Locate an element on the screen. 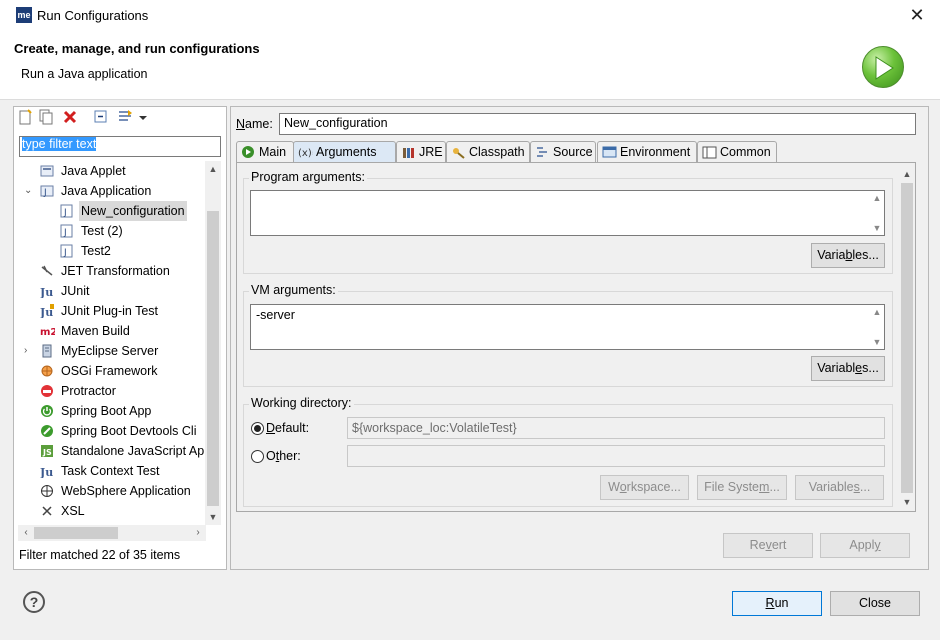  tree-item-new-configuration: J New_configuration is located at coordinates (112, 211).